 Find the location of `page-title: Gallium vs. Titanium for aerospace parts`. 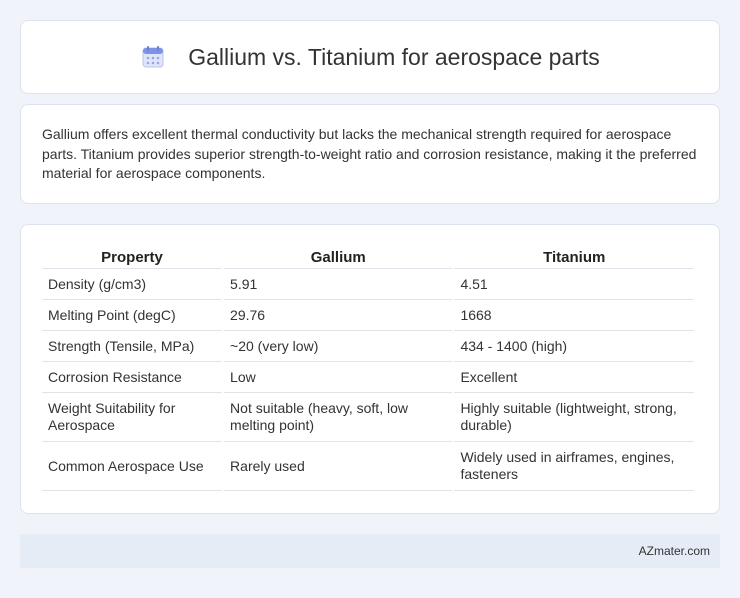

page-title: Gallium vs. Titanium for aerospace parts is located at coordinates (394, 56).